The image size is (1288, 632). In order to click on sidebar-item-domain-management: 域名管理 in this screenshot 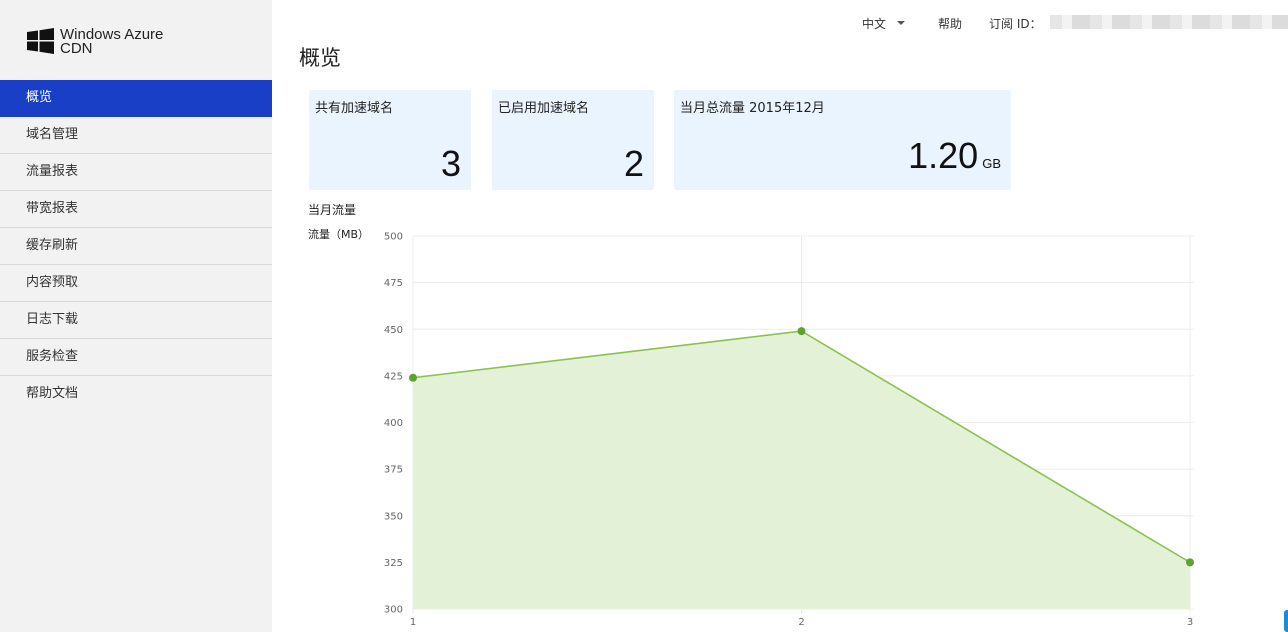, I will do `click(136, 135)`.